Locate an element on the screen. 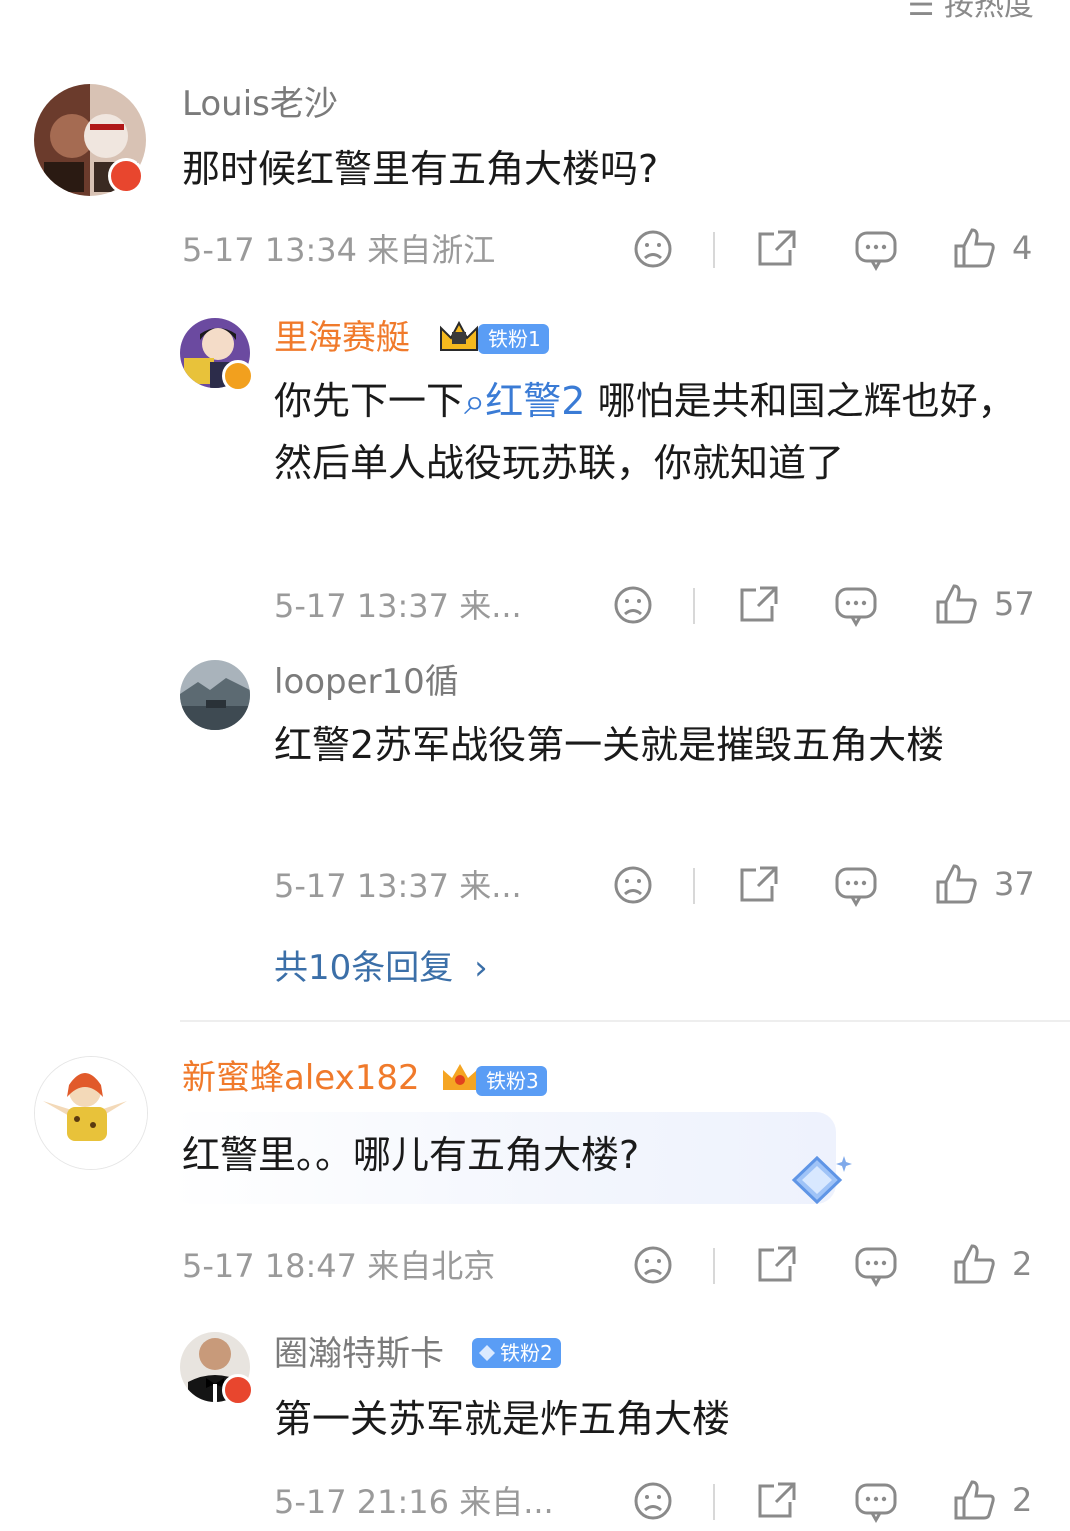 The height and width of the screenshot is (1531, 1070). like-button: 37 is located at coordinates (984, 884).